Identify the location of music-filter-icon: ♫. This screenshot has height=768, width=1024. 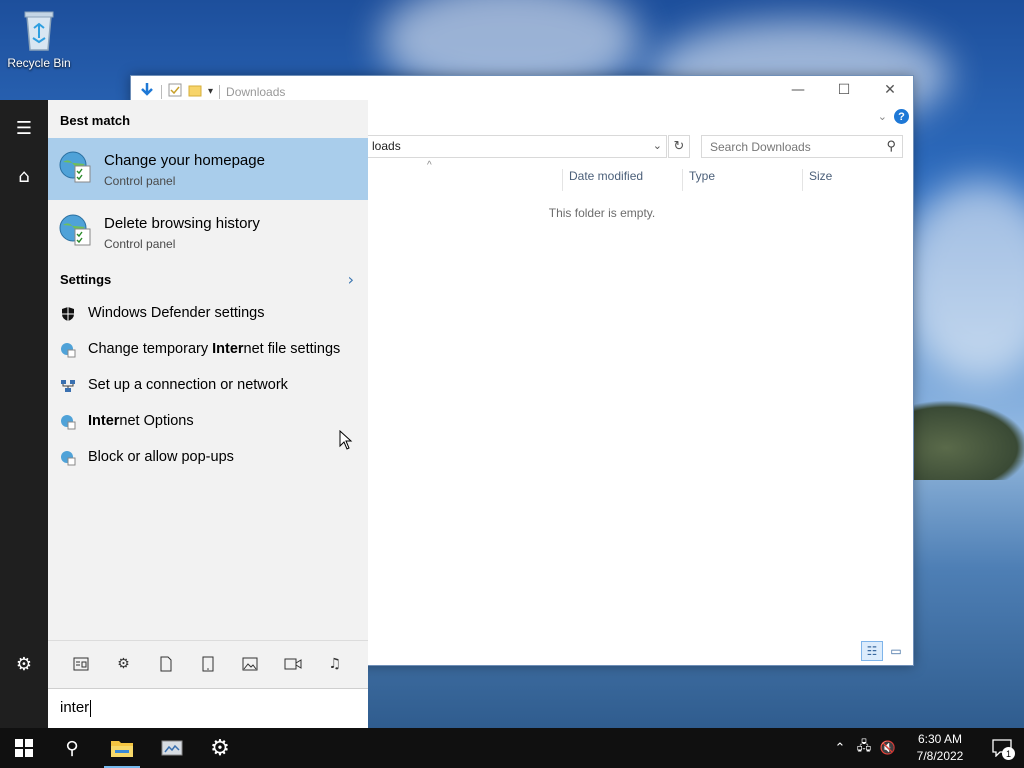
(335, 664).